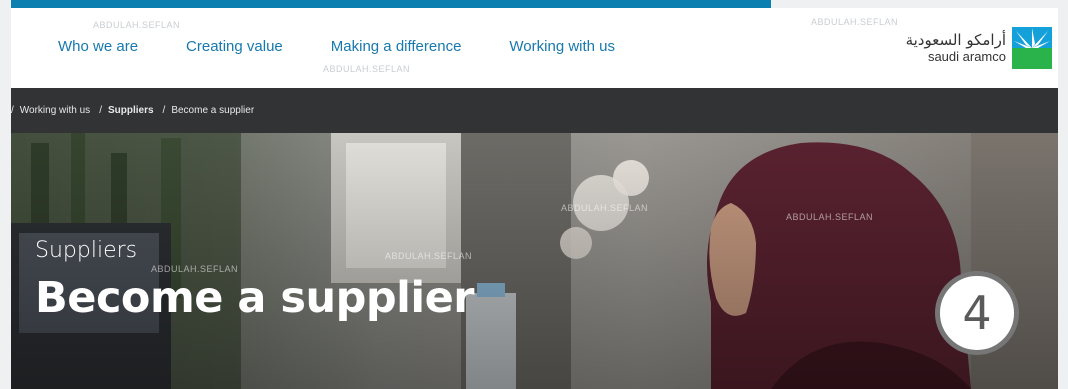  I want to click on nav-who-we-are: Who we are, so click(98, 46).